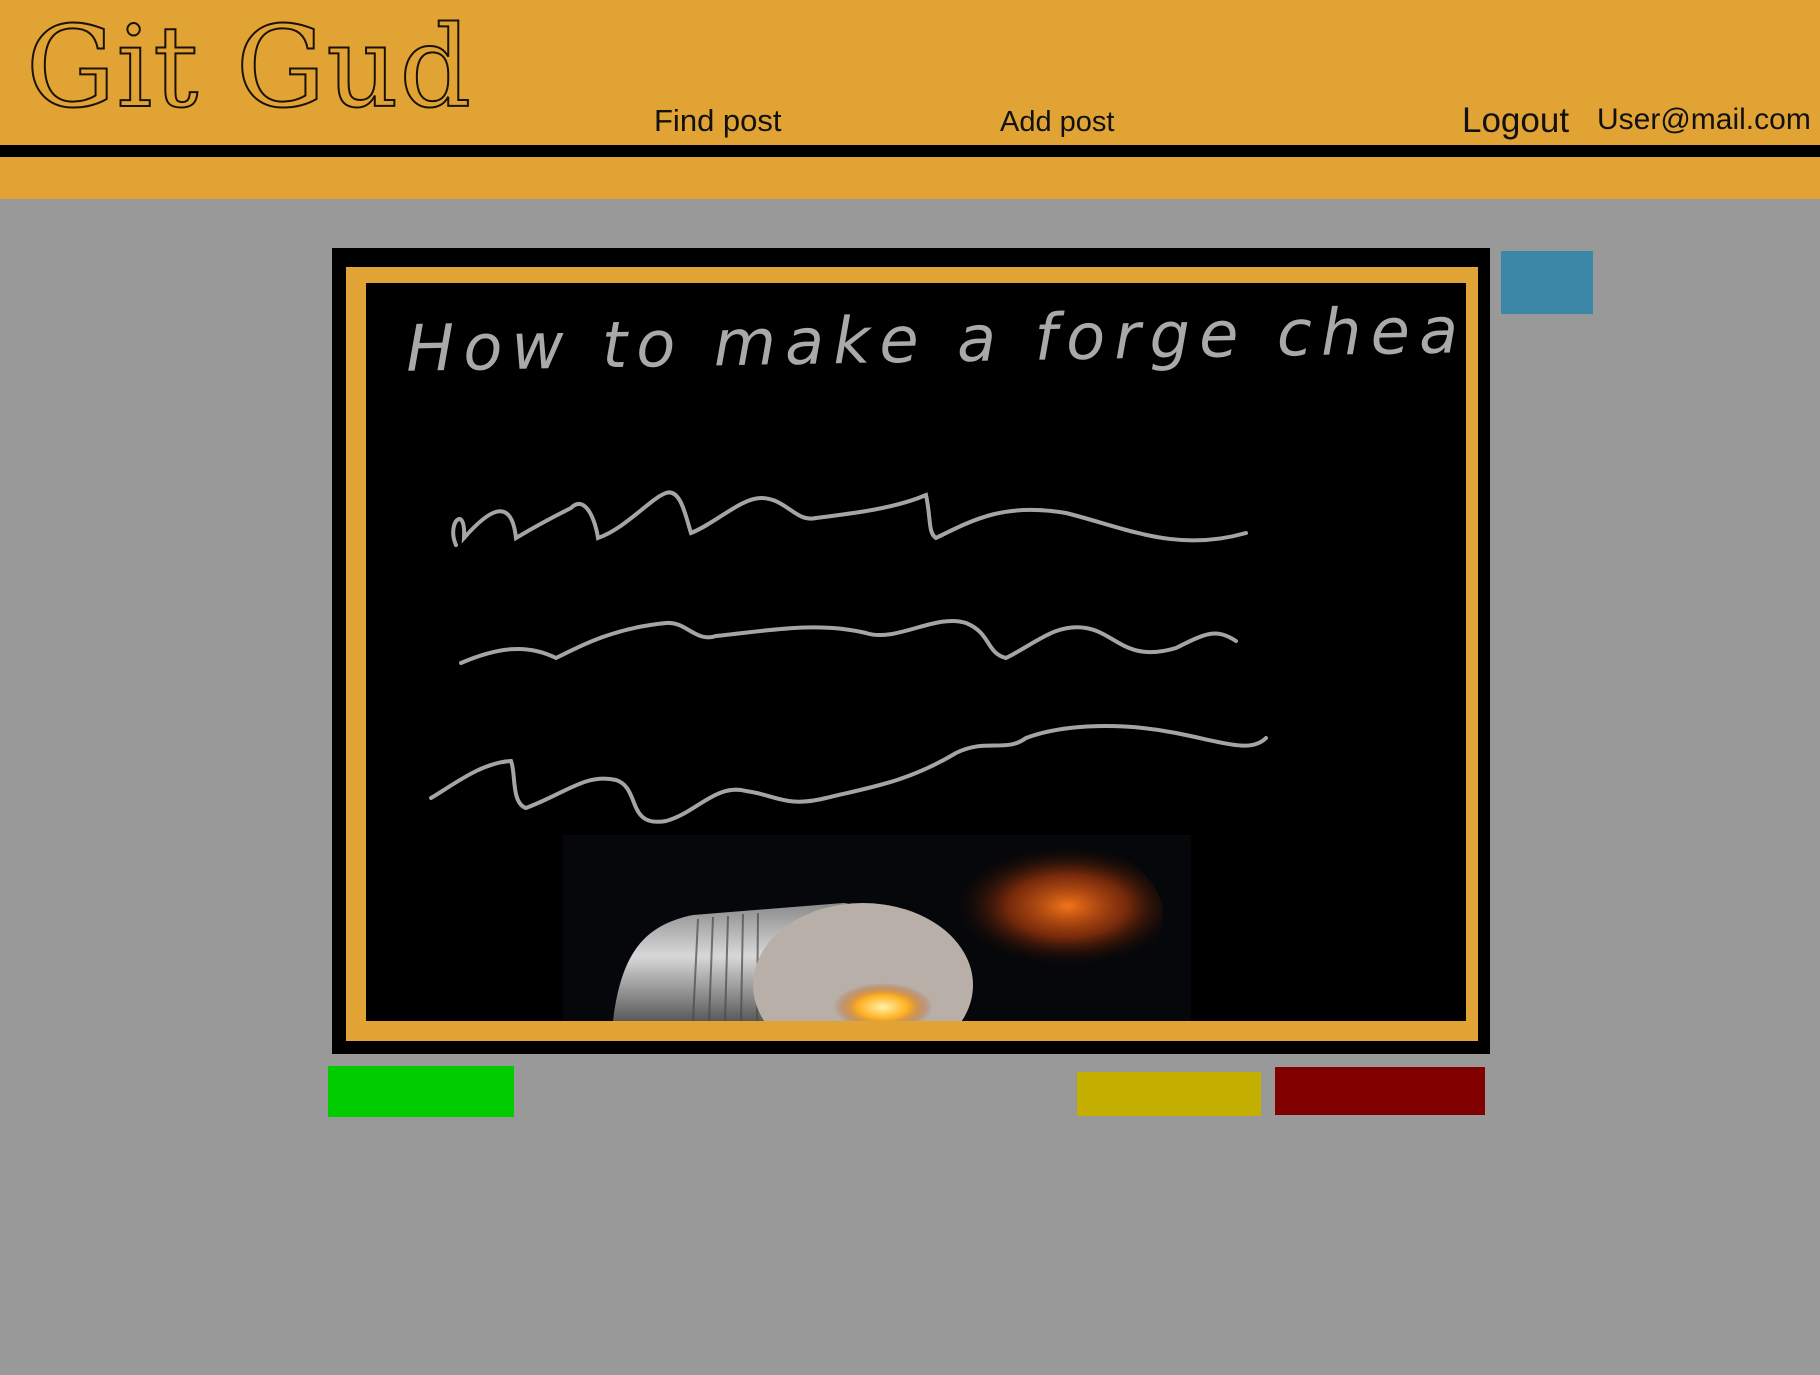 Image resolution: width=1820 pixels, height=1375 pixels. Describe the element at coordinates (718, 121) in the screenshot. I see `find-post-link: Find post` at that location.